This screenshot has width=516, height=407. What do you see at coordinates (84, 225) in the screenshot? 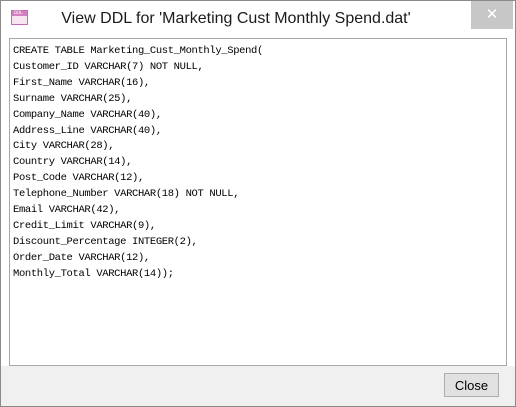
I see `ddl-line: Credit_Limit VARCHAR(9),` at bounding box center [84, 225].